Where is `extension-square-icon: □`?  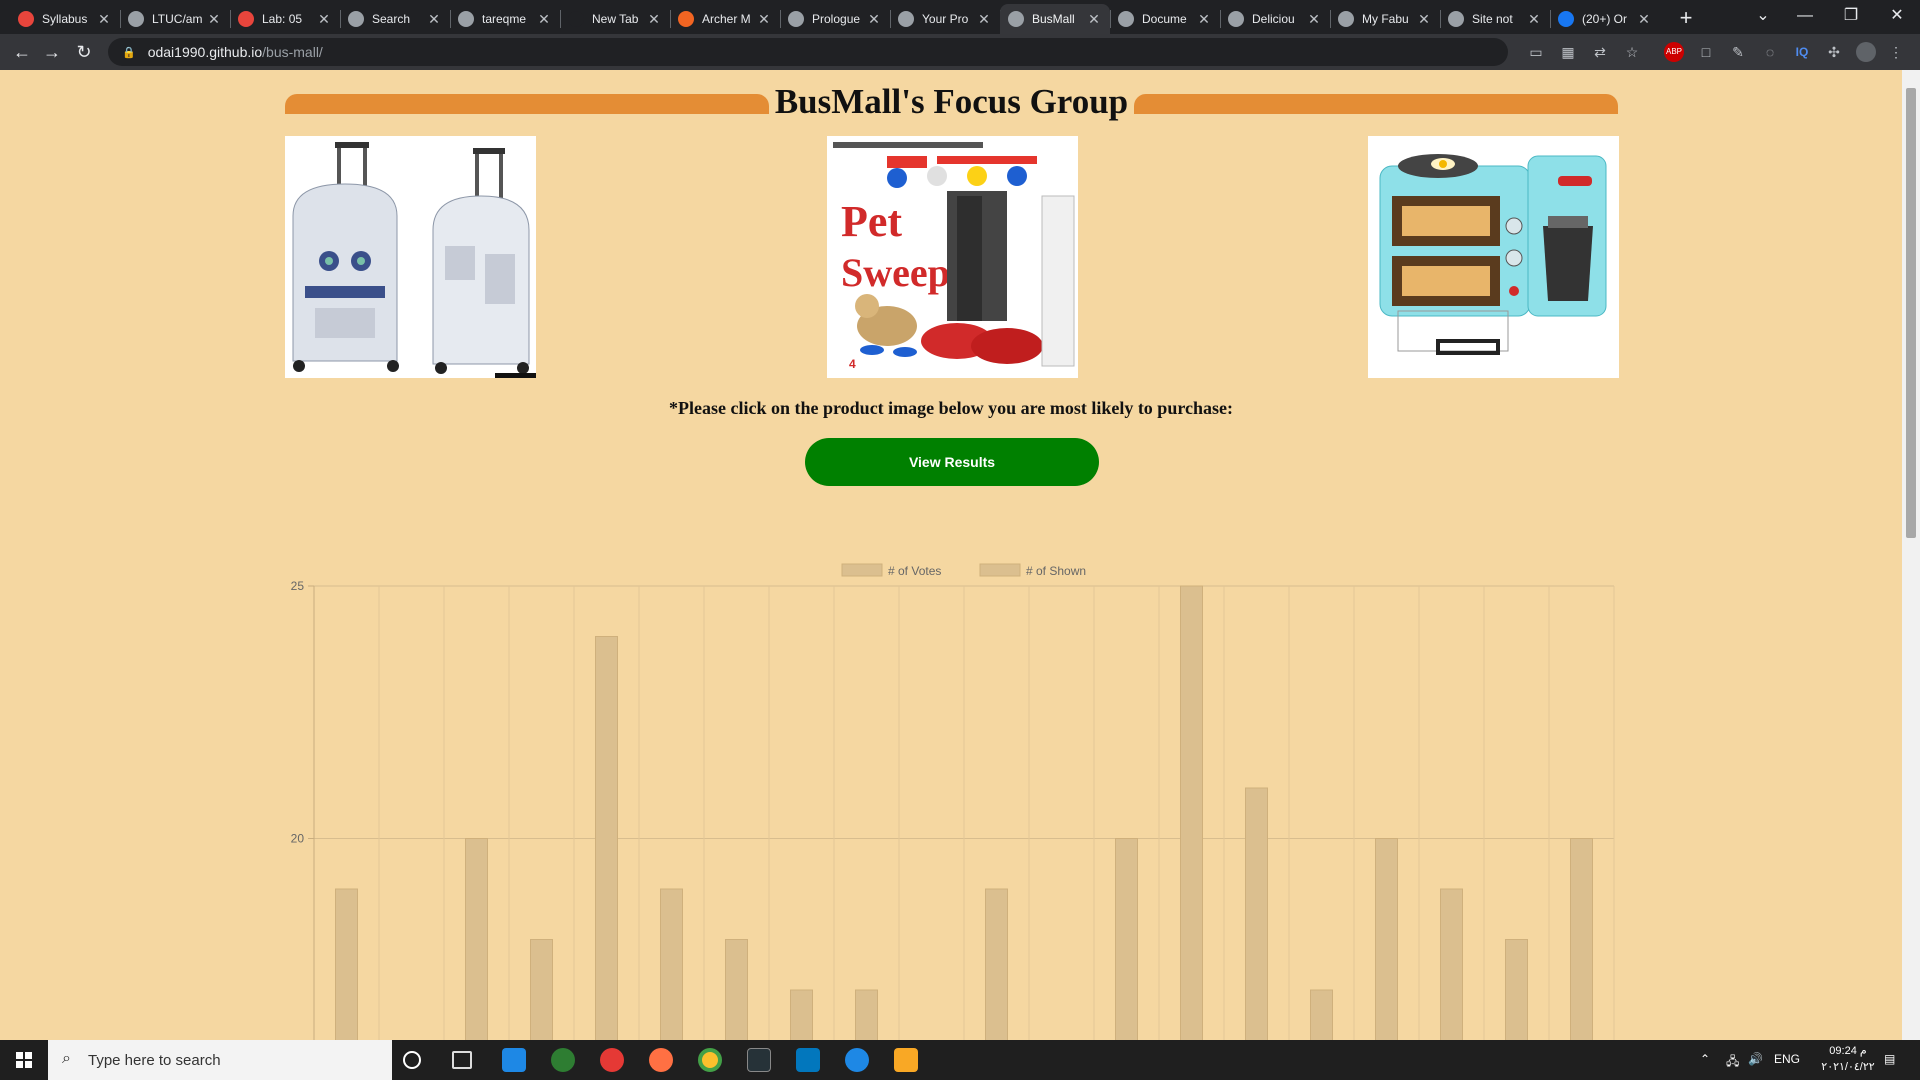 extension-square-icon: □ is located at coordinates (1706, 52).